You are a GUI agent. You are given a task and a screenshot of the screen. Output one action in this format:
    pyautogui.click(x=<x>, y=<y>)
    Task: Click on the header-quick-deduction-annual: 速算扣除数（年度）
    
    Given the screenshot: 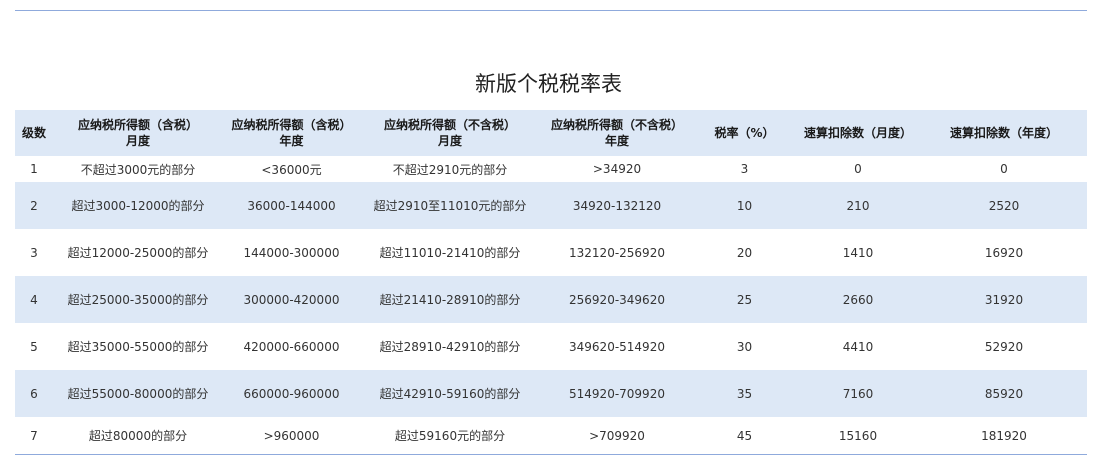 What is the action you would take?
    pyautogui.click(x=1003, y=133)
    